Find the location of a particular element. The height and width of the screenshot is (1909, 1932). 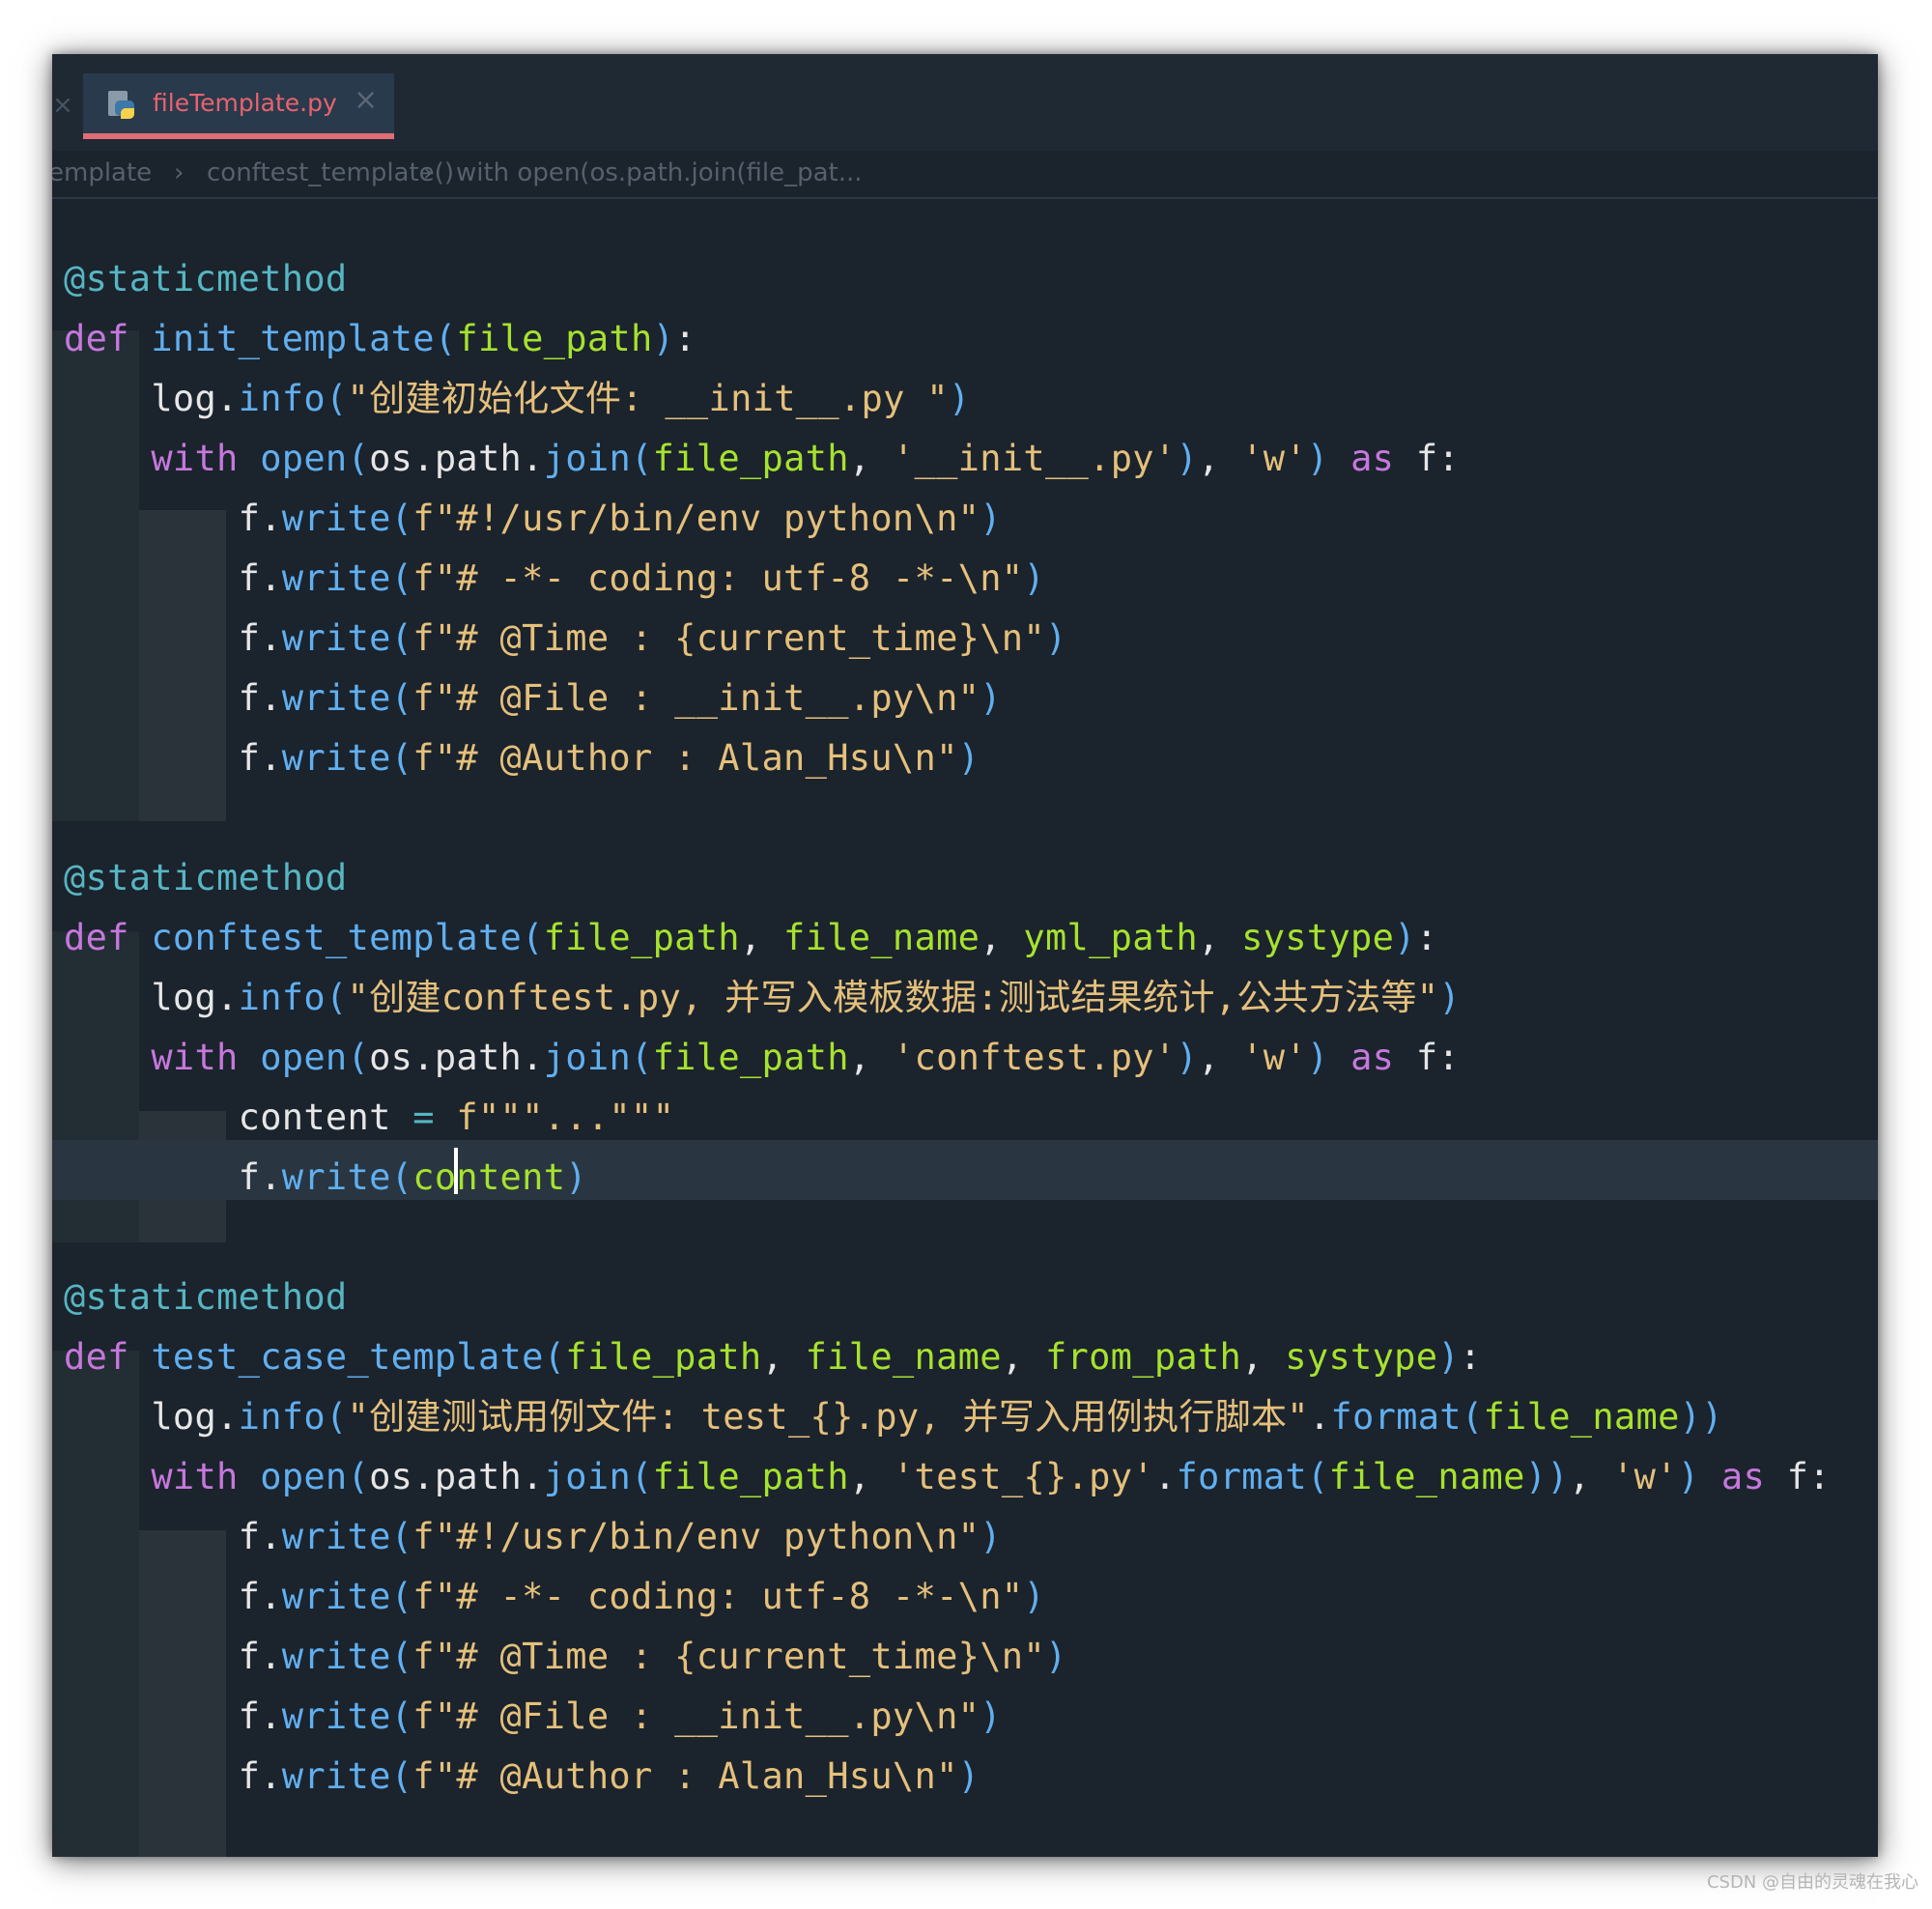

code-line: log.info("创建初始化文件: __init__.py ") is located at coordinates (517, 399).